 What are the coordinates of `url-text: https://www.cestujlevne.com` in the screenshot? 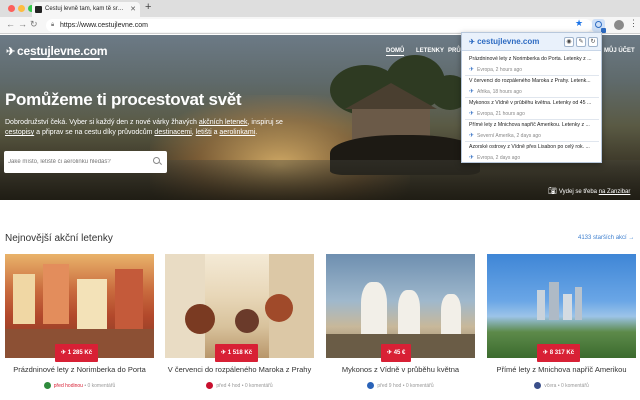 It's located at (104, 25).